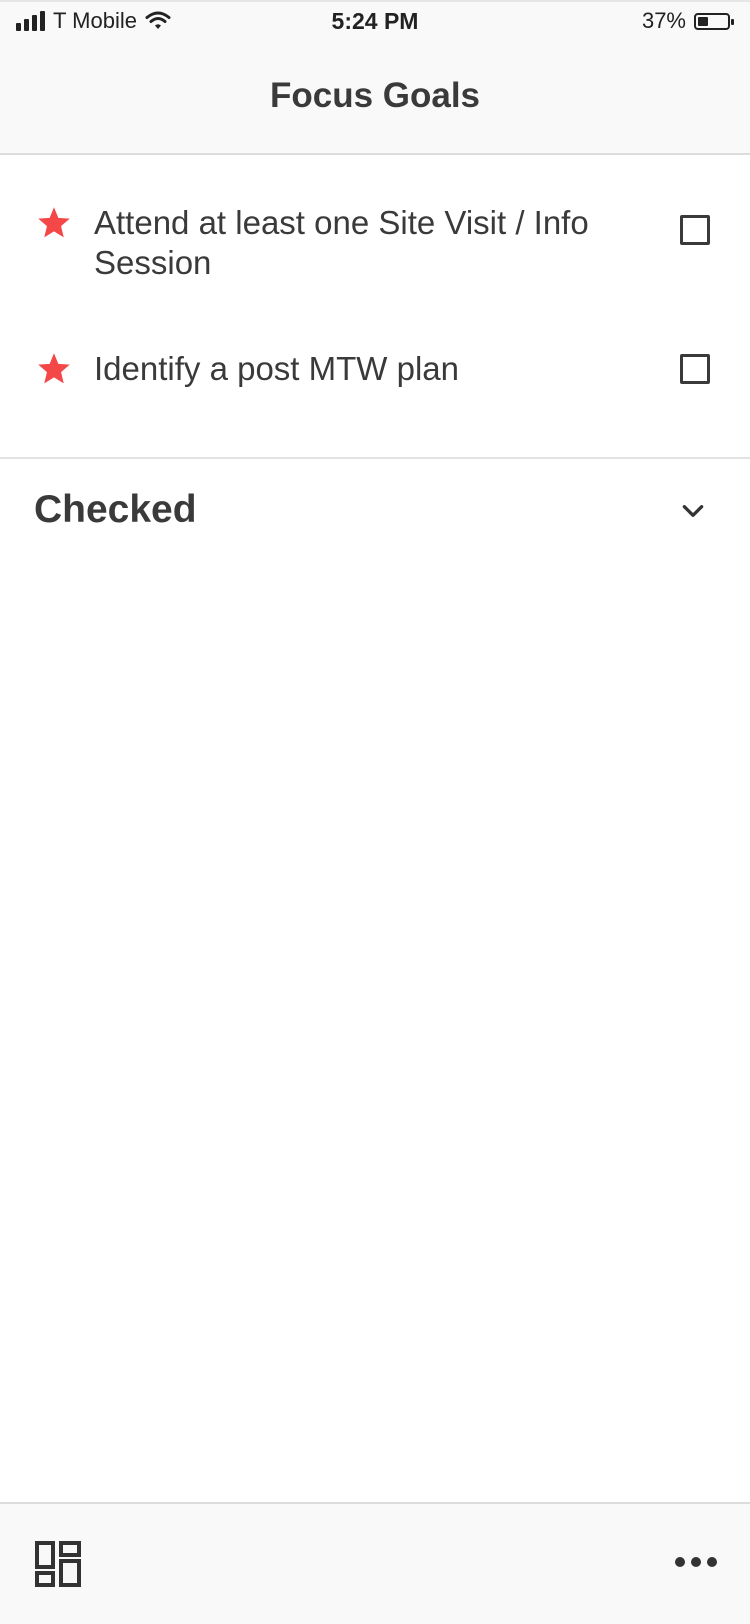 Image resolution: width=750 pixels, height=1624 pixels. Describe the element at coordinates (58, 1564) in the screenshot. I see `dashboard-icon` at that location.